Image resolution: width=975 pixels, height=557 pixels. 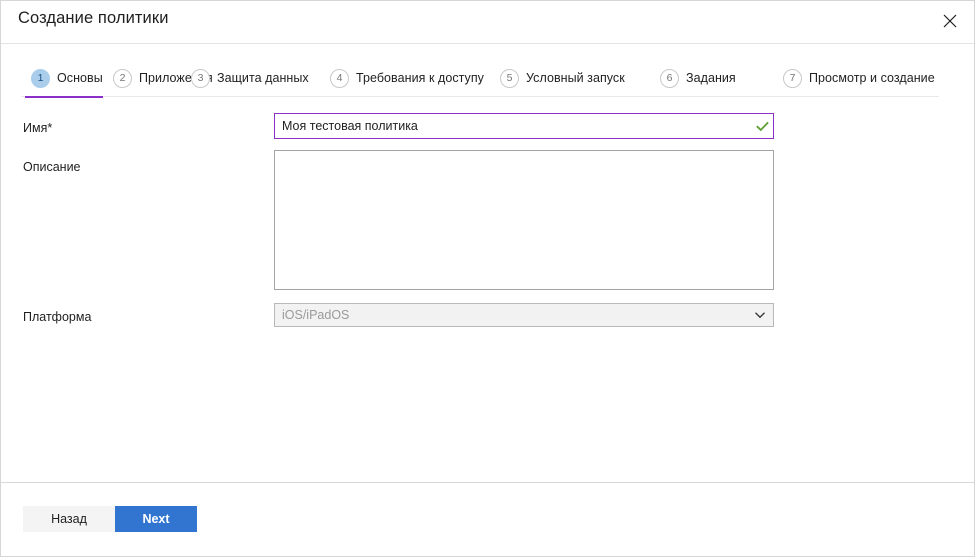 I want to click on tab-conditional-launch: 5 Условный запуск, so click(x=562, y=78).